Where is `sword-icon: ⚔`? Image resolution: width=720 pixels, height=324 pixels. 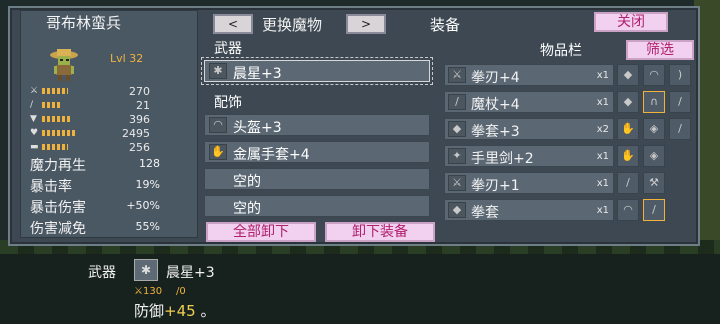
sword-icon: ⚔ is located at coordinates (34, 91).